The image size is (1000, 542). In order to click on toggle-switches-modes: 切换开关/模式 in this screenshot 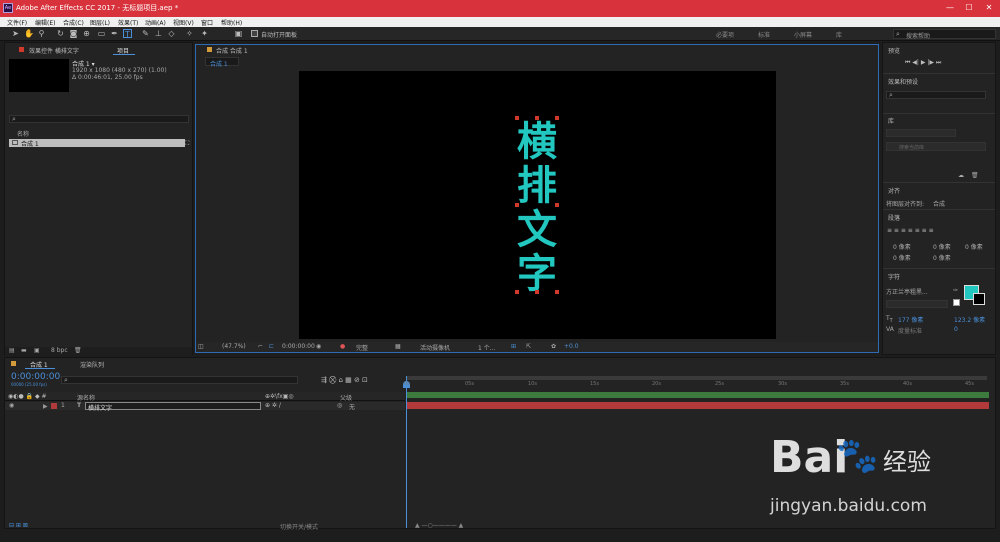, I will do `click(299, 526)`.